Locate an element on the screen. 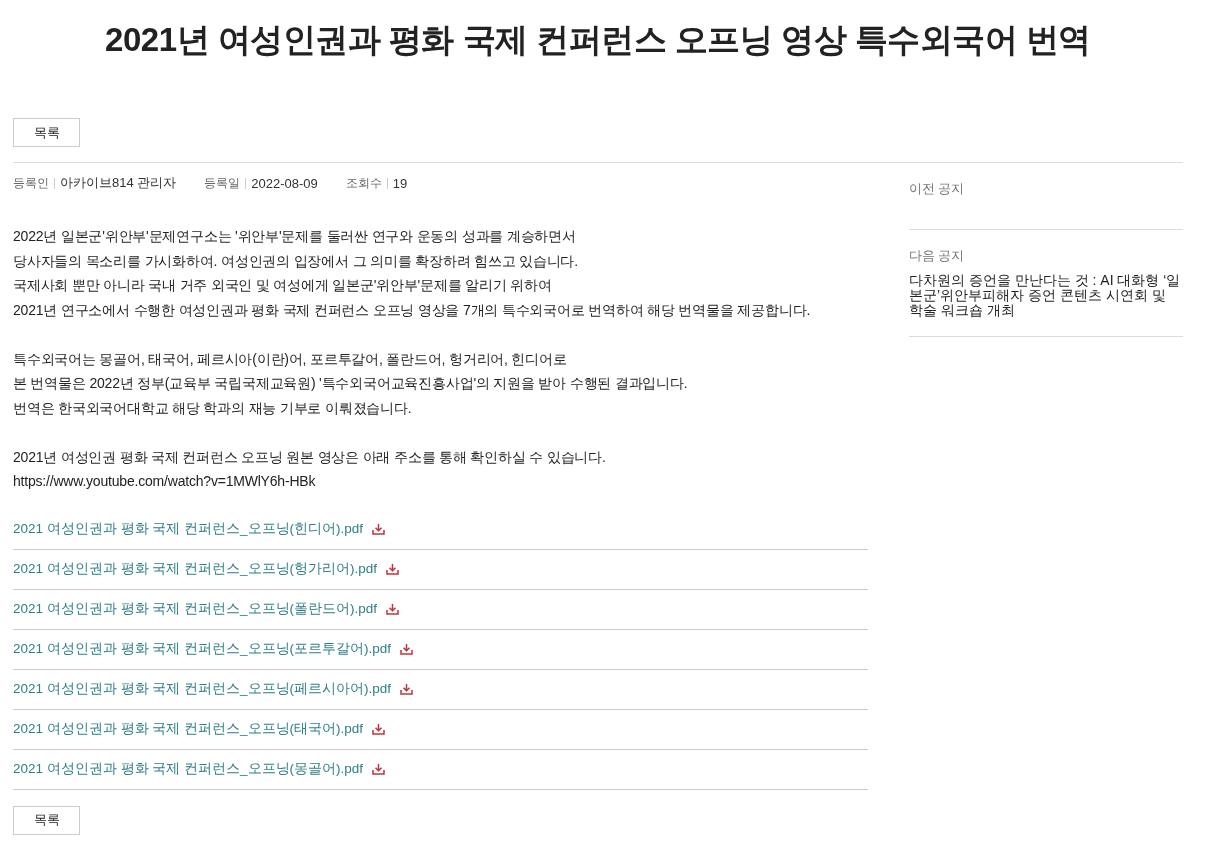 Image resolution: width=1231 pixels, height=856 pixels. body-paragraph: 2022년 일본군'위안부'문제연구소는 '위안부'문제를 둘러싼 연구와 운동의 성과를 계승하면서 당사자들의 목소리를 가시화하여. 여성인권의 입장에서 그 의미를 확장하려 힘쓰고 있습니다. 국제사회 뿐만 아니라 국내 거주 외국인 및 여성에게 일본군'위안부'문제를 알리기 위하여 2021년 연구소에서 수행한 여성인권과 평화 국제 컨퍼런스 오프닝 영상을 7개의 특수외국어로 번역하여 해당 번역물을 제공합니다. is located at coordinates (412, 273).